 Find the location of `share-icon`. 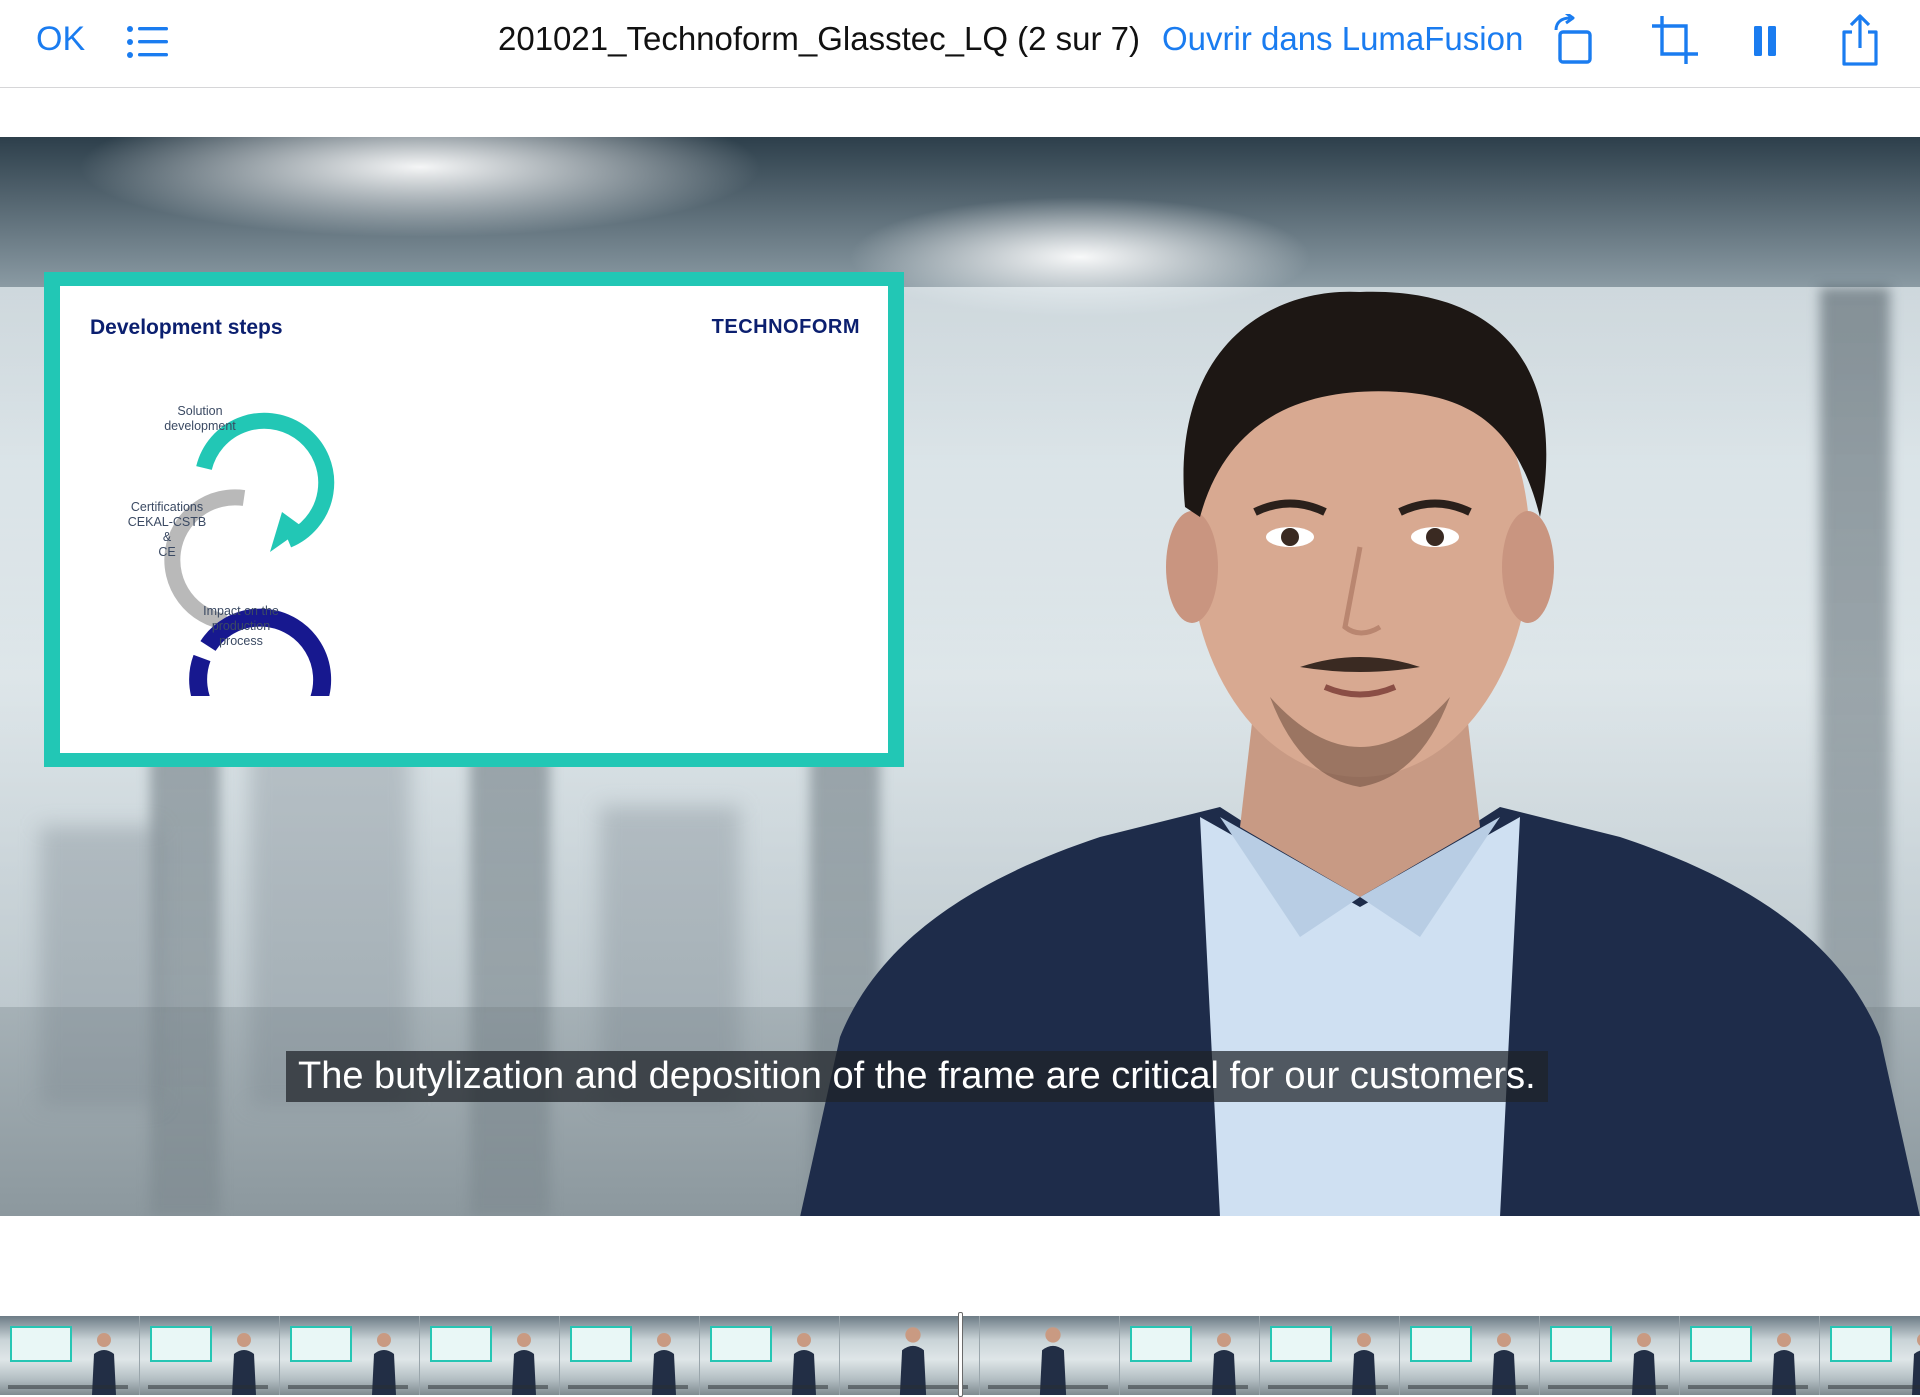

share-icon is located at coordinates (1860, 40).